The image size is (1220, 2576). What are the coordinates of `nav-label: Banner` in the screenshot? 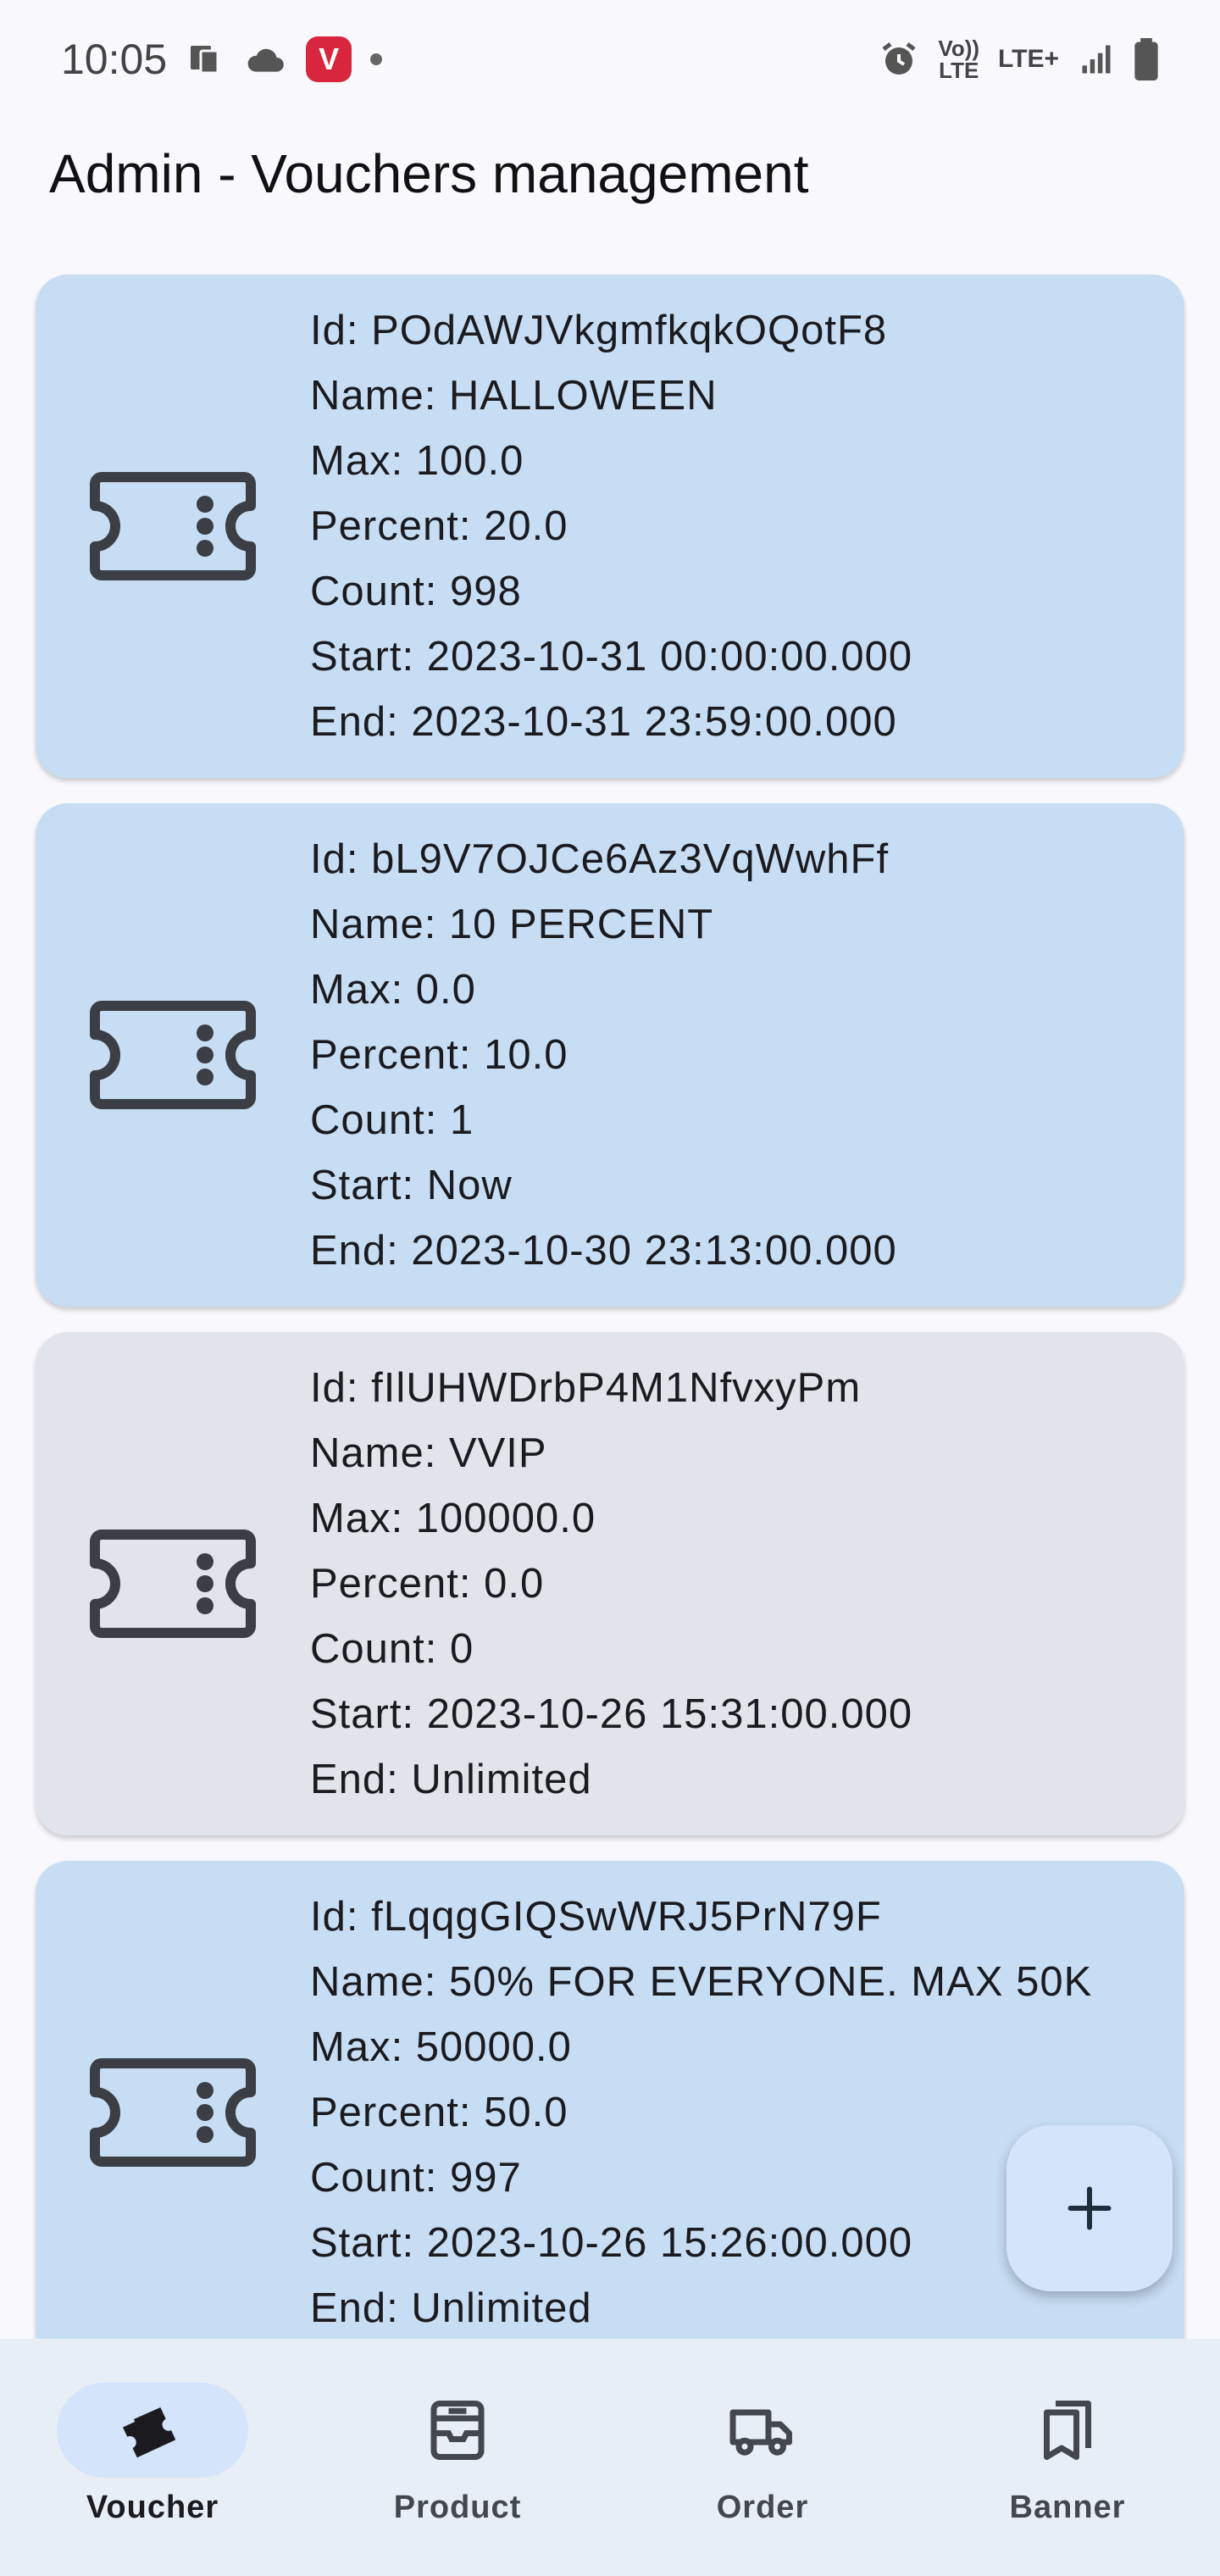 It's located at (1067, 2507).